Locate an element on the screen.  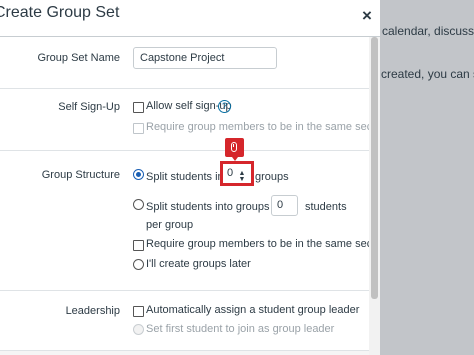
create-groups-later-radio is located at coordinates (138, 264).